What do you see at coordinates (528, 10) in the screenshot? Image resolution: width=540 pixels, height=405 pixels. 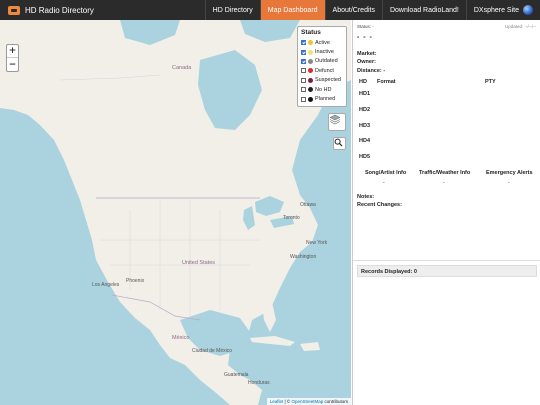 I see `globe-icon` at bounding box center [528, 10].